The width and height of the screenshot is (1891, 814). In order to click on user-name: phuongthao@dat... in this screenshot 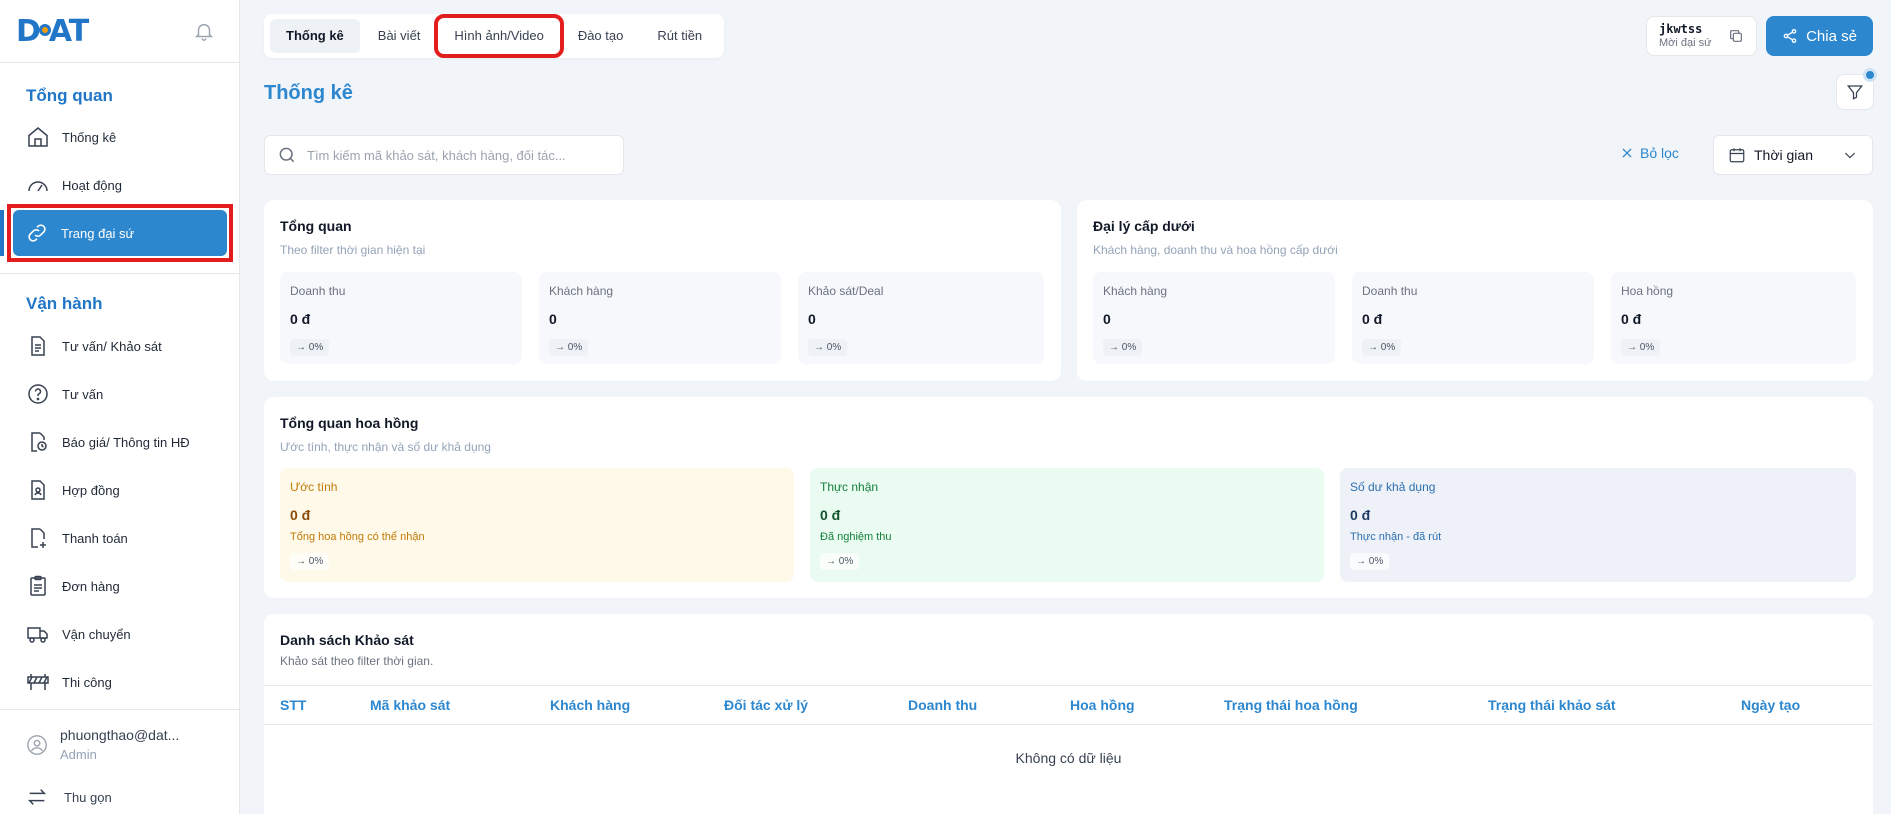, I will do `click(120, 735)`.